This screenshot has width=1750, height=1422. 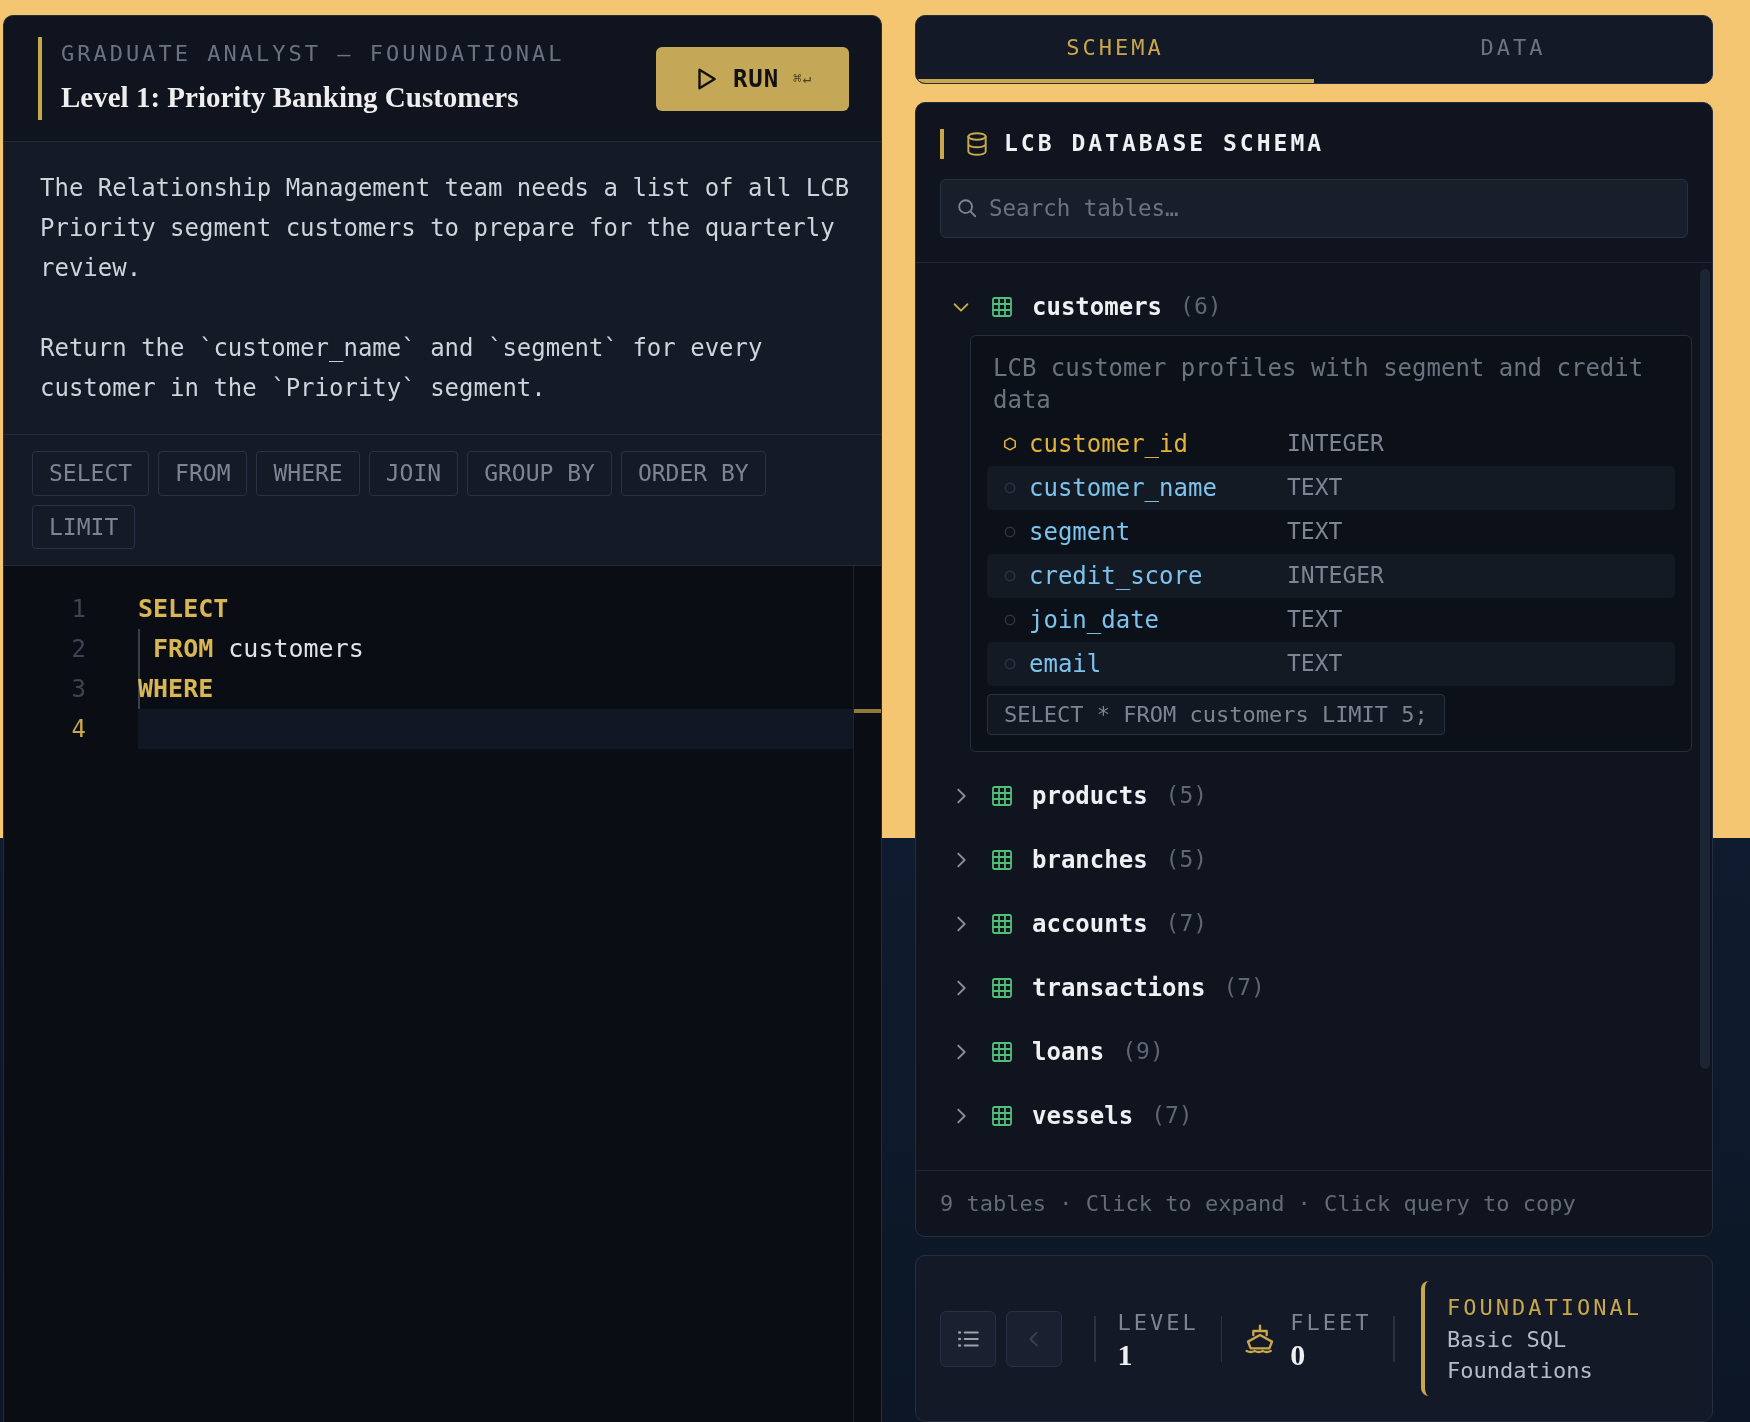 I want to click on fleet-label: FLEET, so click(x=1331, y=1323).